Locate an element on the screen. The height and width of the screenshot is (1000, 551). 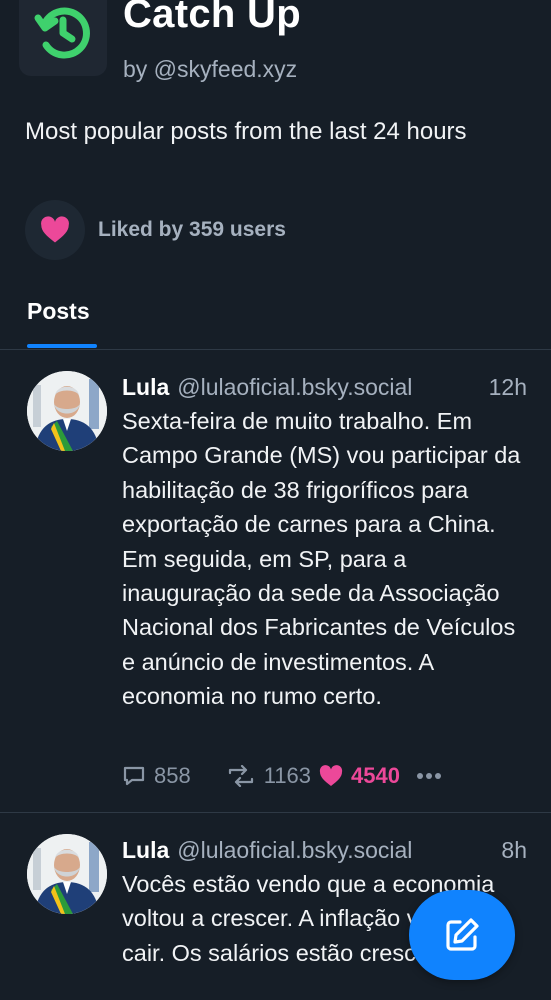
more-options-button is located at coordinates (429, 776).